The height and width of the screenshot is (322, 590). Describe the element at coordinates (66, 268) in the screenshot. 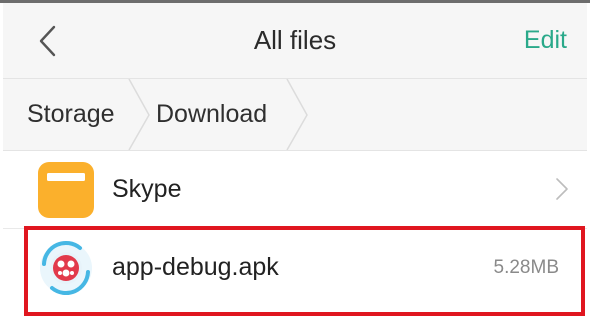

I see `apk-icon` at that location.